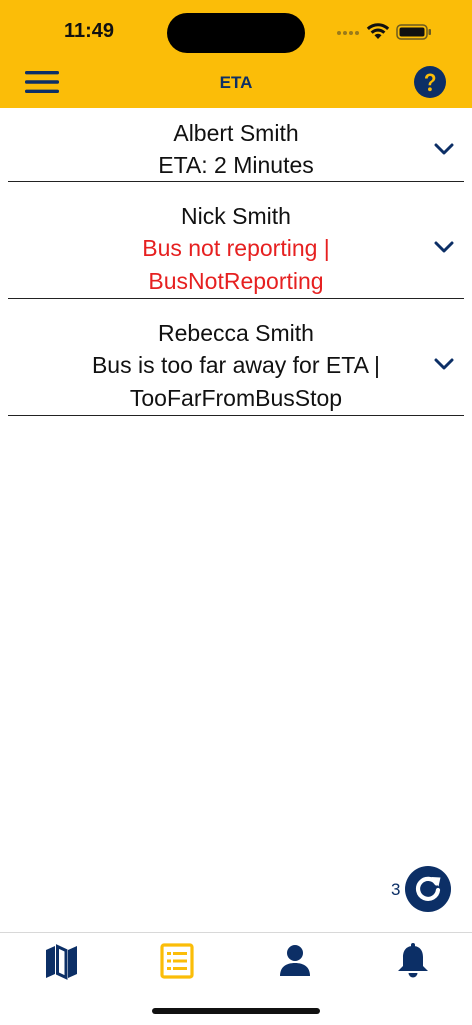  Describe the element at coordinates (295, 961) in the screenshot. I see `person-icon` at that location.